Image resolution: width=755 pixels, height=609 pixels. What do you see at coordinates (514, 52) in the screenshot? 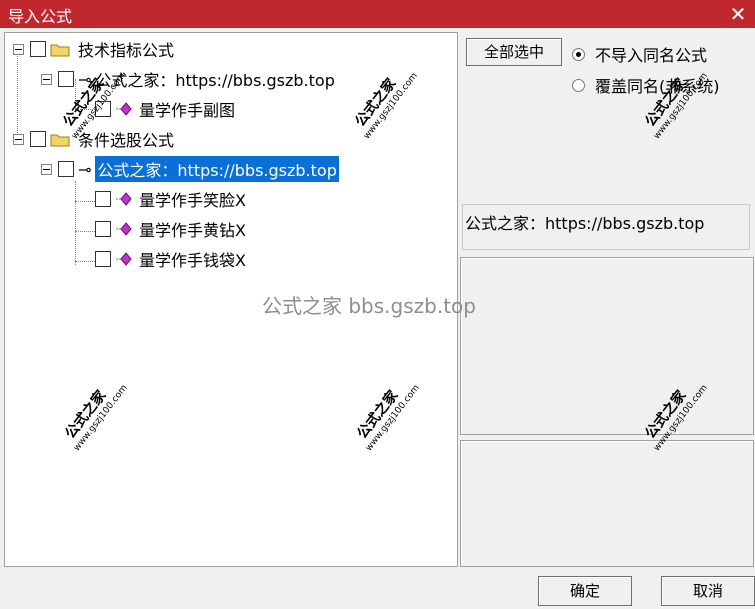
I see `select-all-button: 全部选中` at bounding box center [514, 52].